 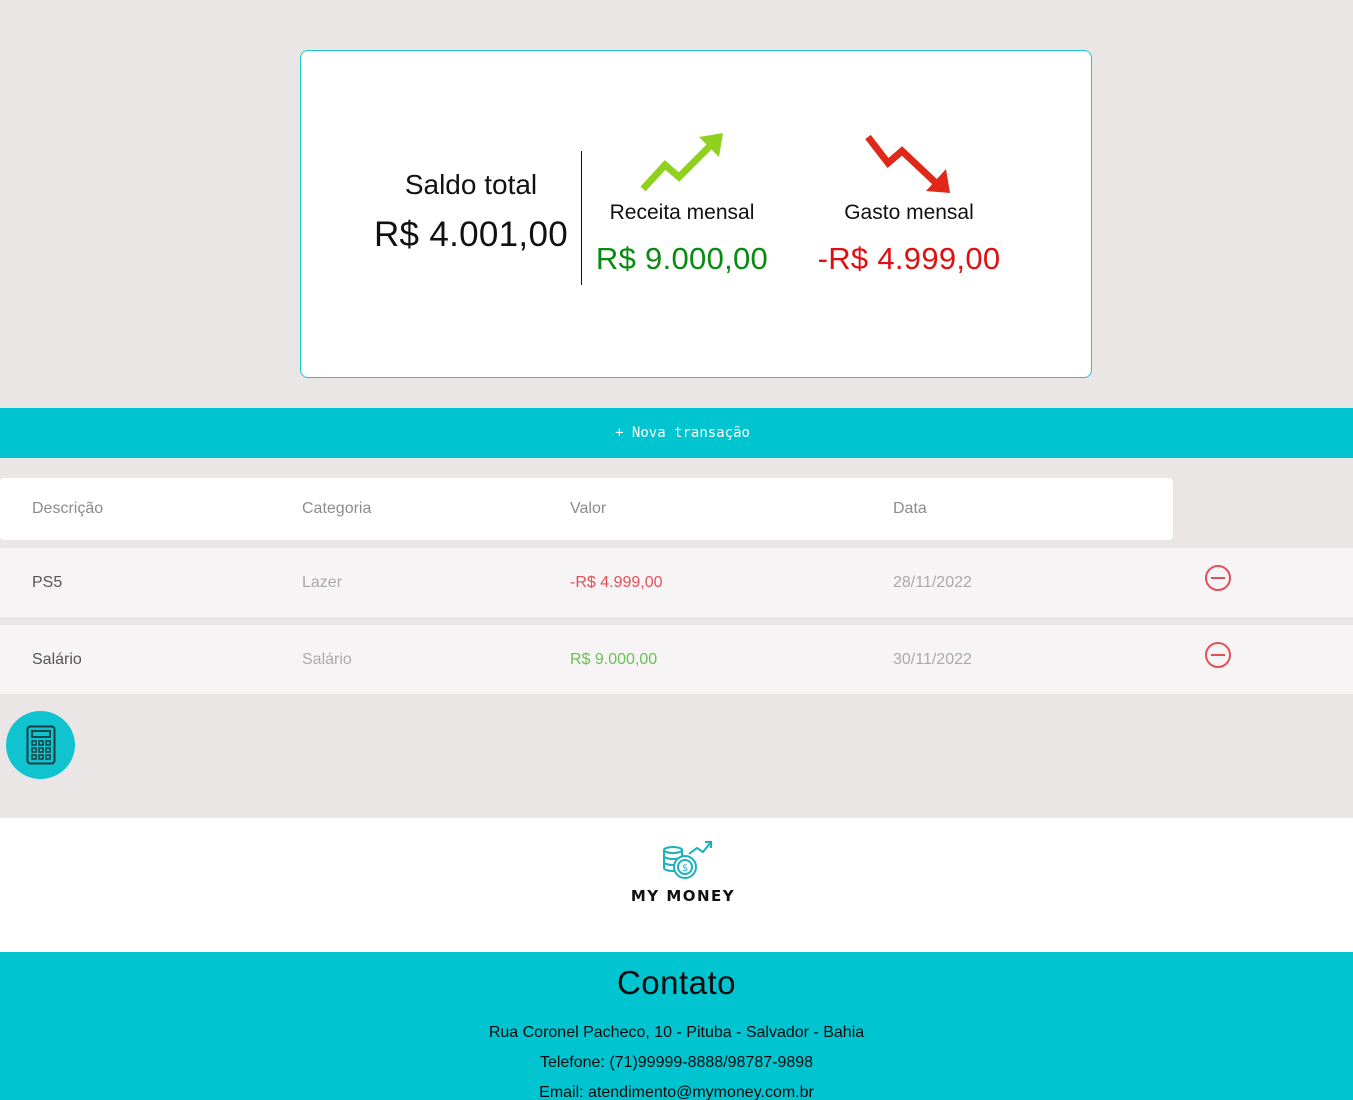 I want to click on table-row: Salário Salário R$ 9.000,00 30/11/2022, so click(x=676, y=659).